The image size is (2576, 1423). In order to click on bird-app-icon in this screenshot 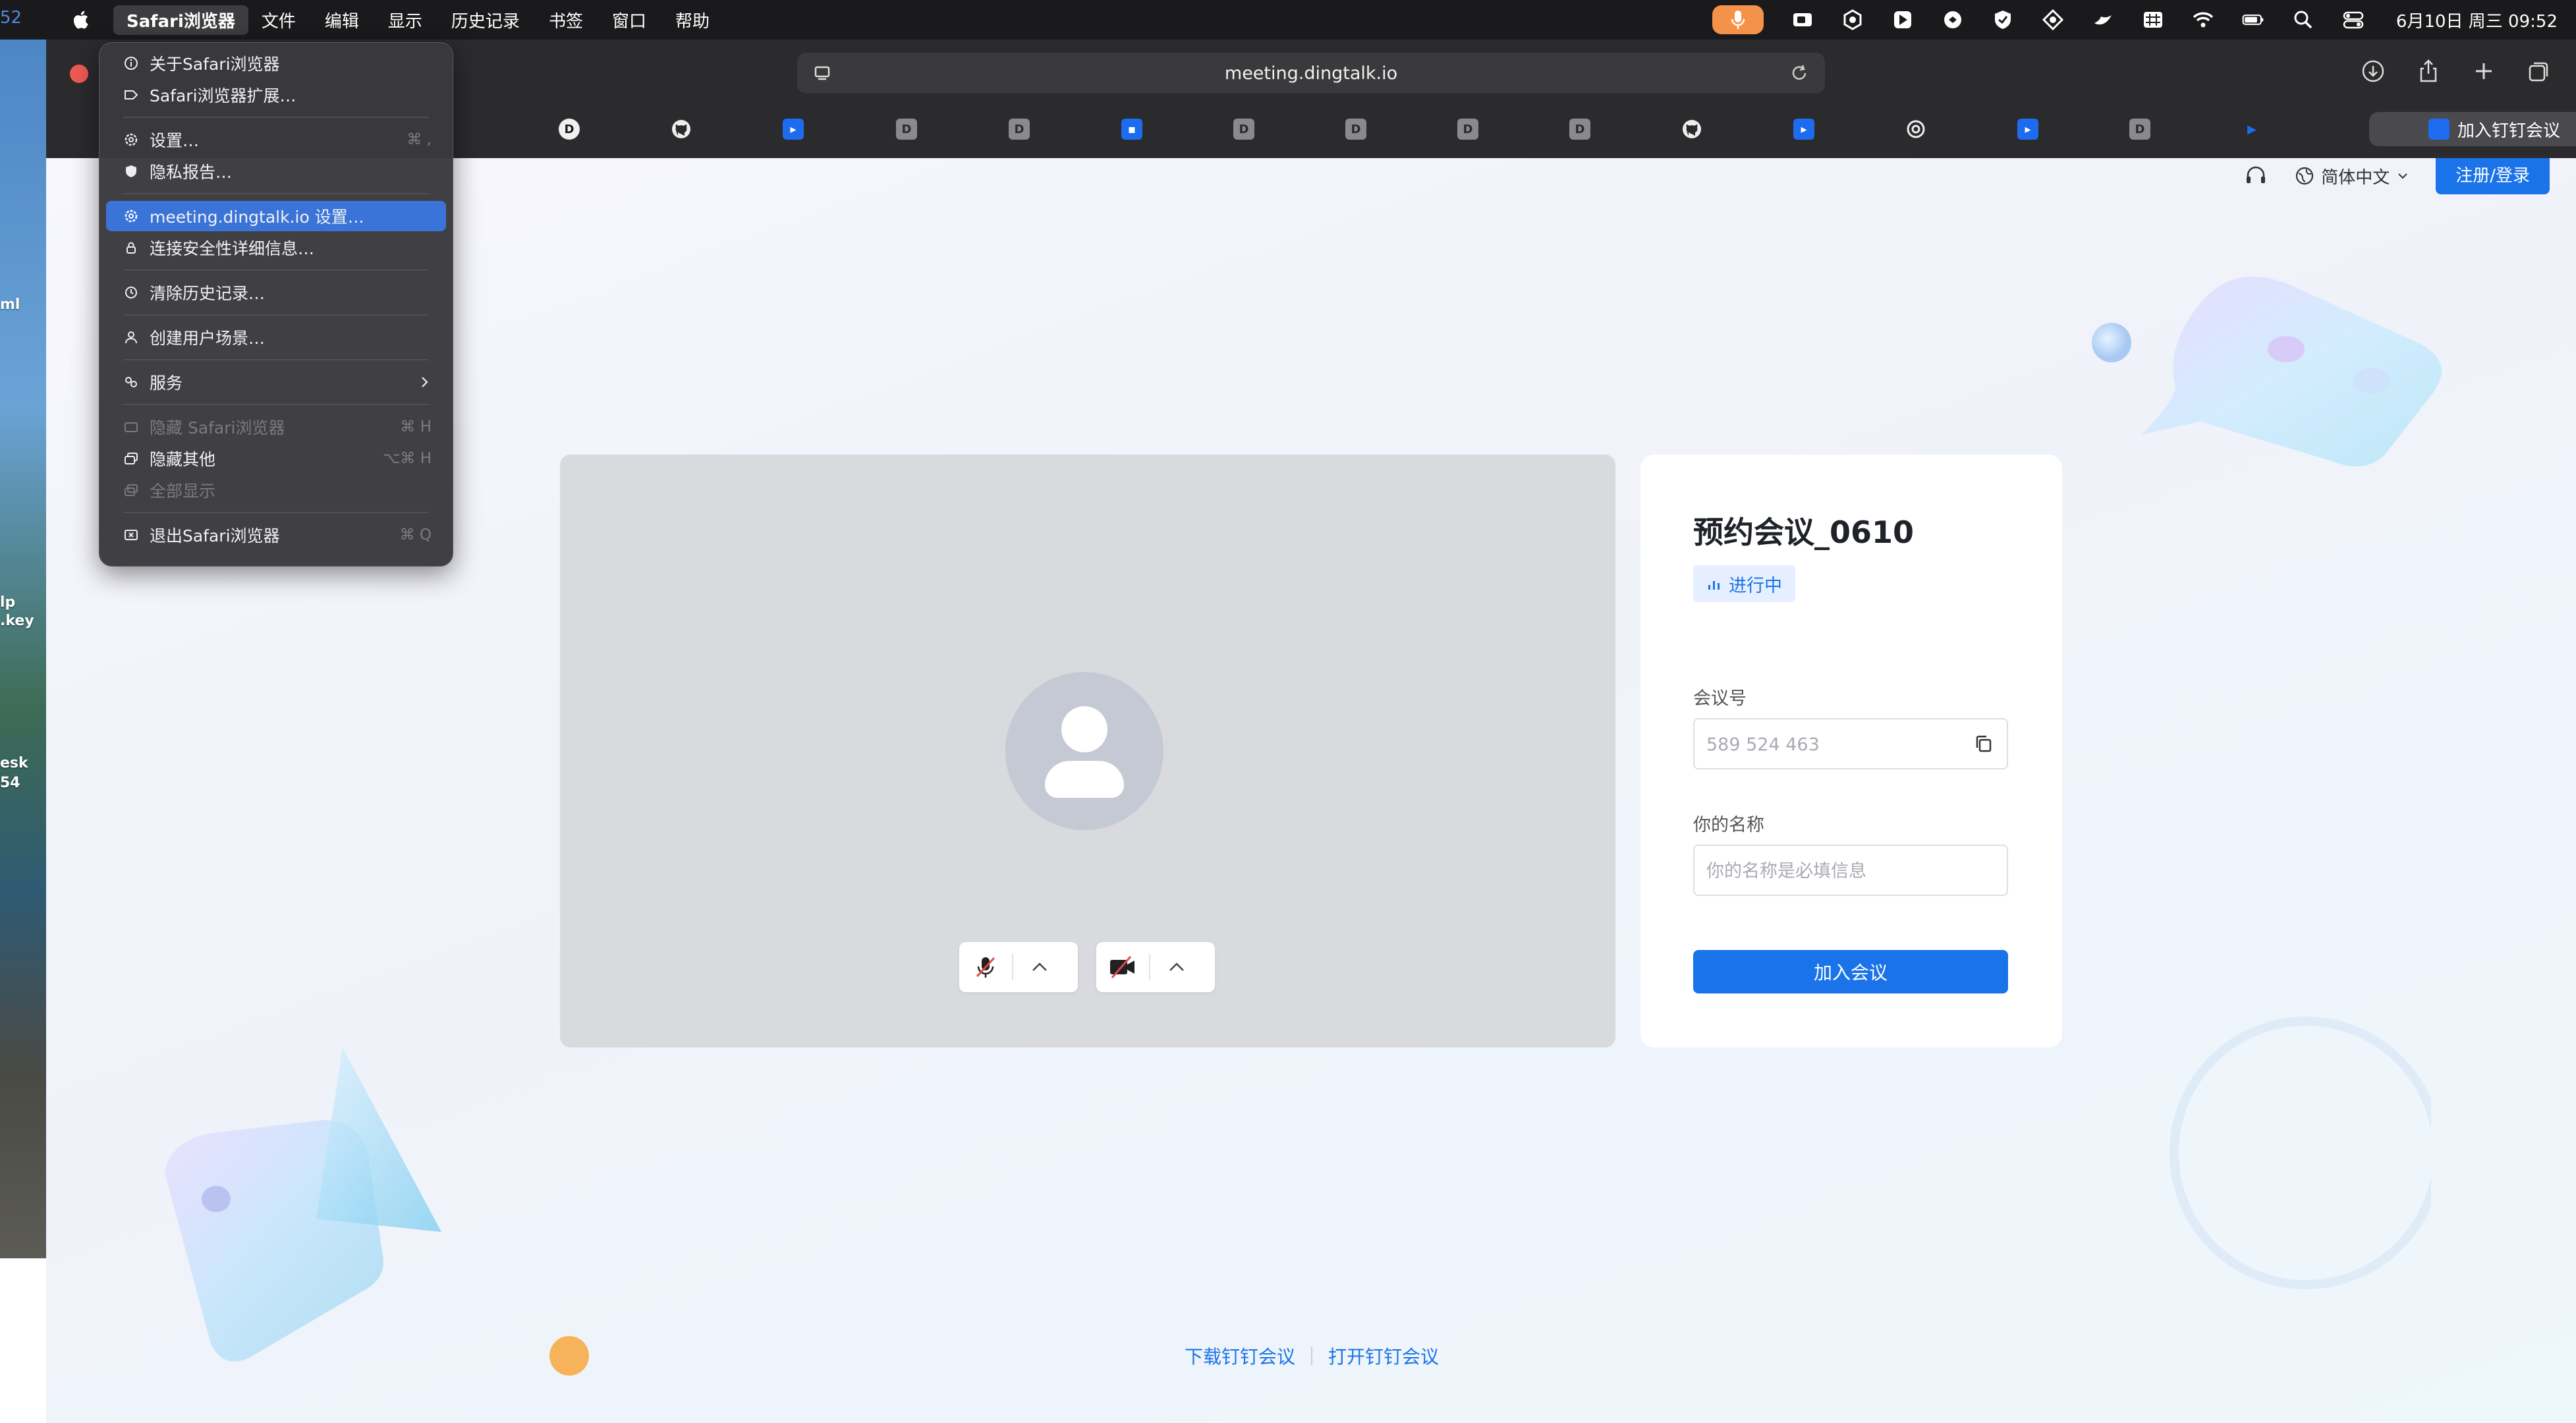, I will do `click(2103, 20)`.